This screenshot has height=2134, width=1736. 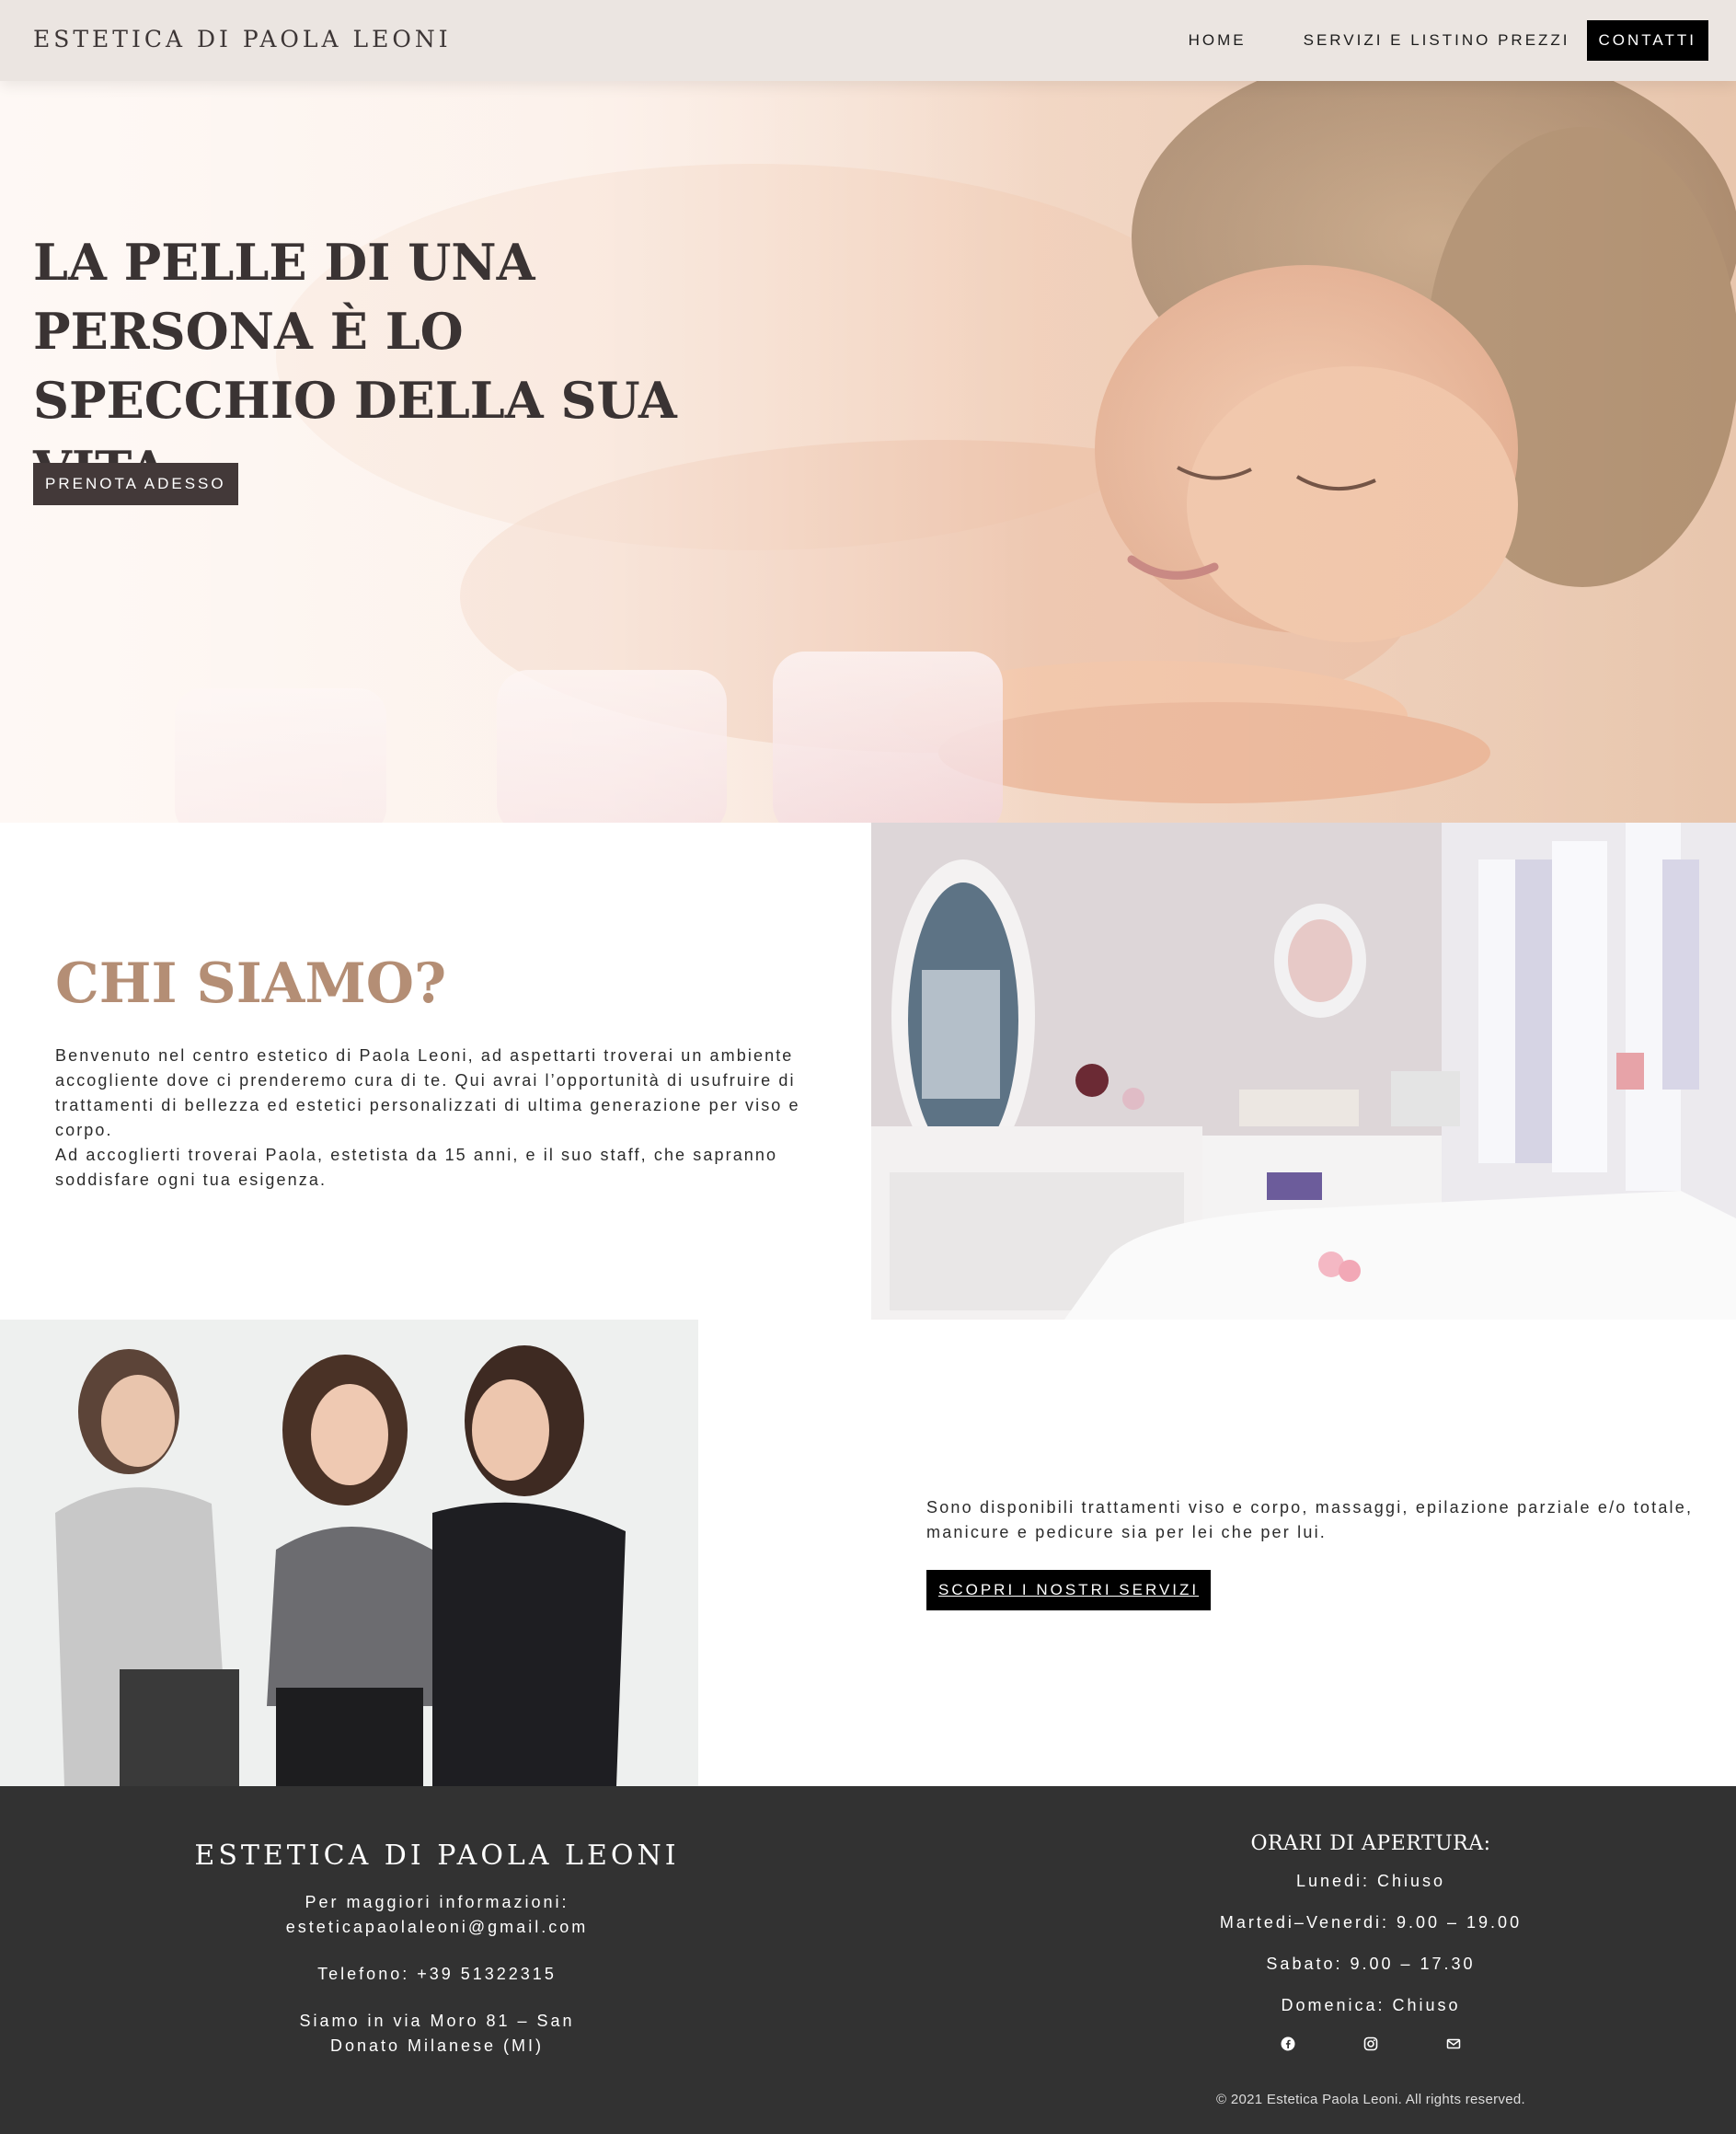 What do you see at coordinates (251, 984) in the screenshot?
I see `about-heading: CHI SIAMO?` at bounding box center [251, 984].